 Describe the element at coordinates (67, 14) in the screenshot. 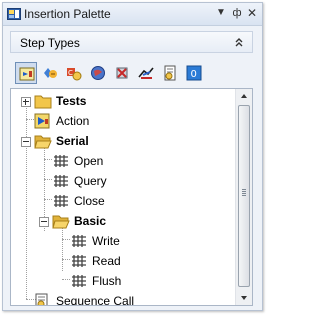

I see `window-title: Insertion Palette` at that location.